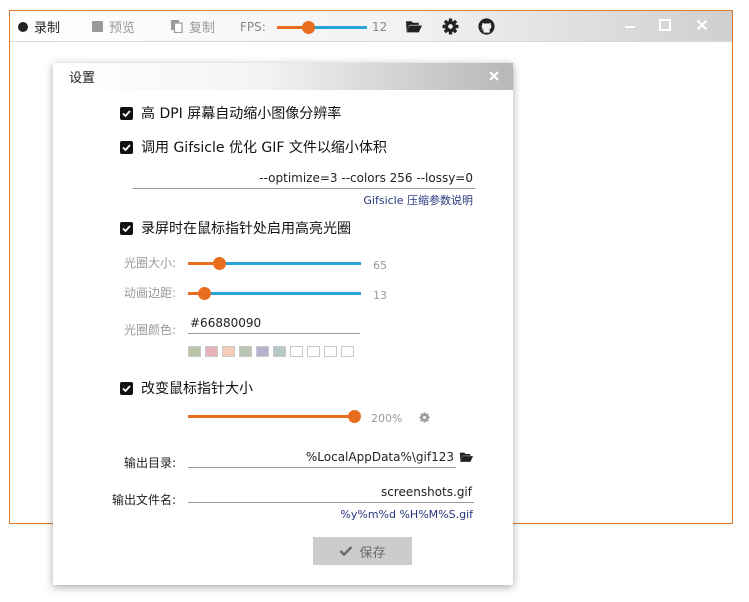 This screenshot has width=749, height=602. Describe the element at coordinates (150, 293) in the screenshot. I see `halo-margin-label: 动画边距:` at that location.